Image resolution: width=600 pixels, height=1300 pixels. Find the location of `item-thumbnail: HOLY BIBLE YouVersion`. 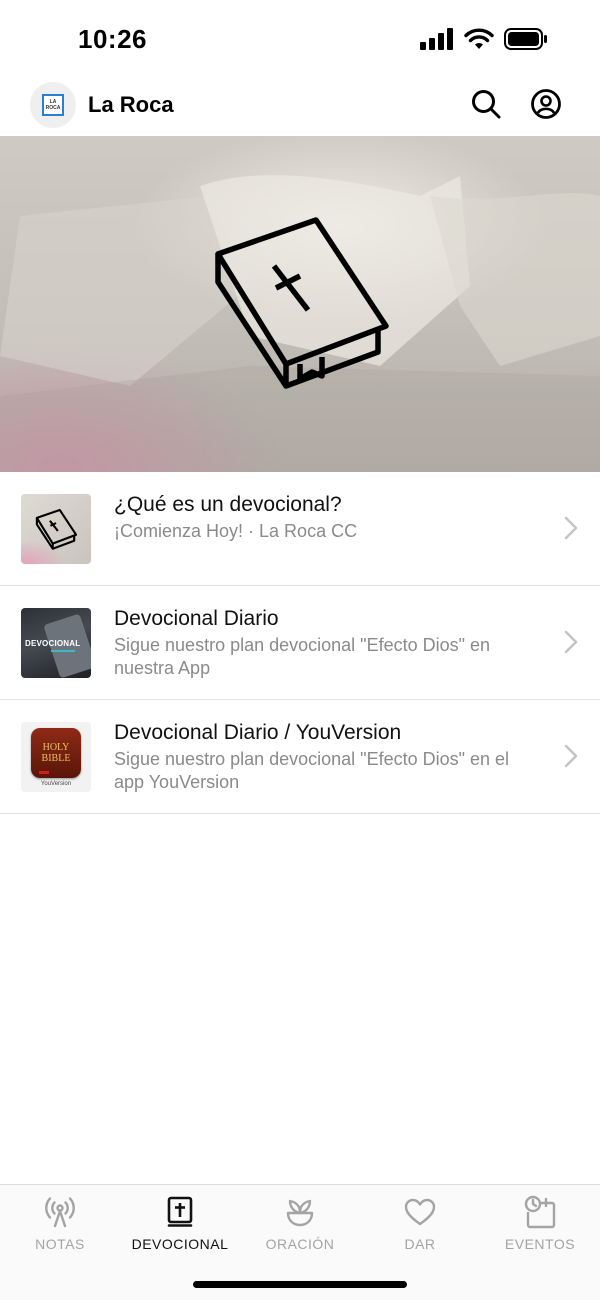

item-thumbnail: HOLY BIBLE YouVersion is located at coordinates (56, 757).